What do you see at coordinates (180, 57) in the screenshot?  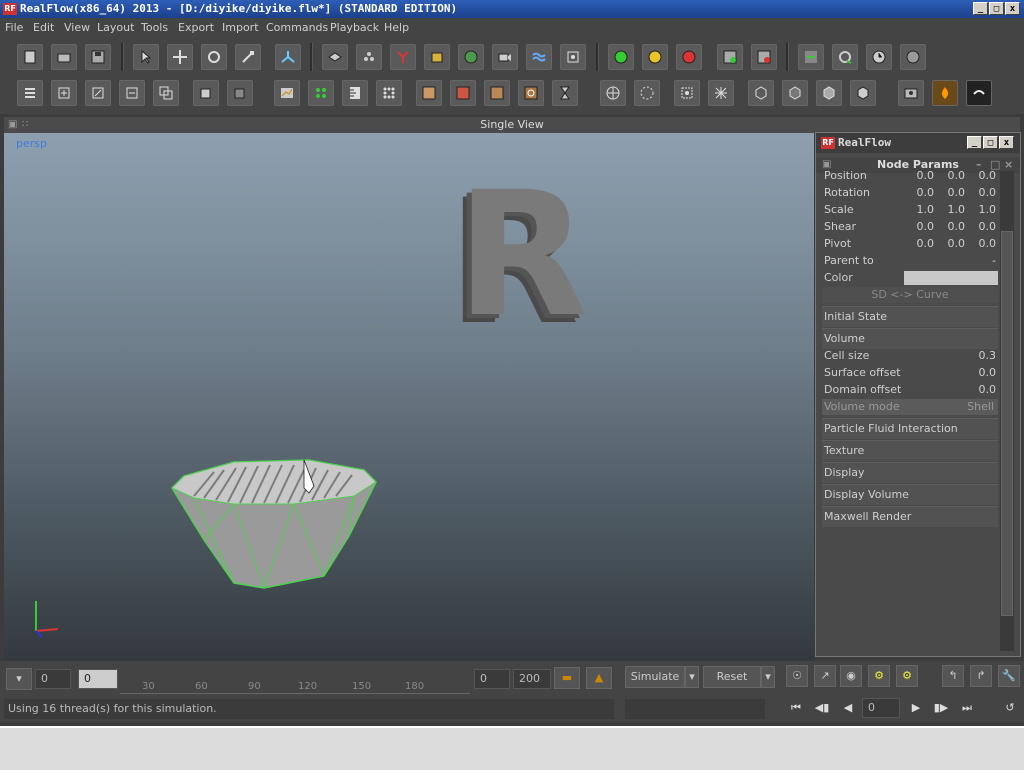 I see `move-tool-button` at bounding box center [180, 57].